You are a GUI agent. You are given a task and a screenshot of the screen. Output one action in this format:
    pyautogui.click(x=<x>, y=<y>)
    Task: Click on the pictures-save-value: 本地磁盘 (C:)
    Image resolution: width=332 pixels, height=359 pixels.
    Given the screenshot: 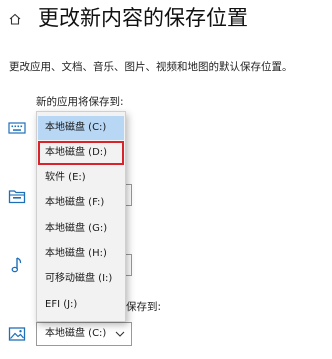 What is the action you would take?
    pyautogui.click(x=76, y=333)
    